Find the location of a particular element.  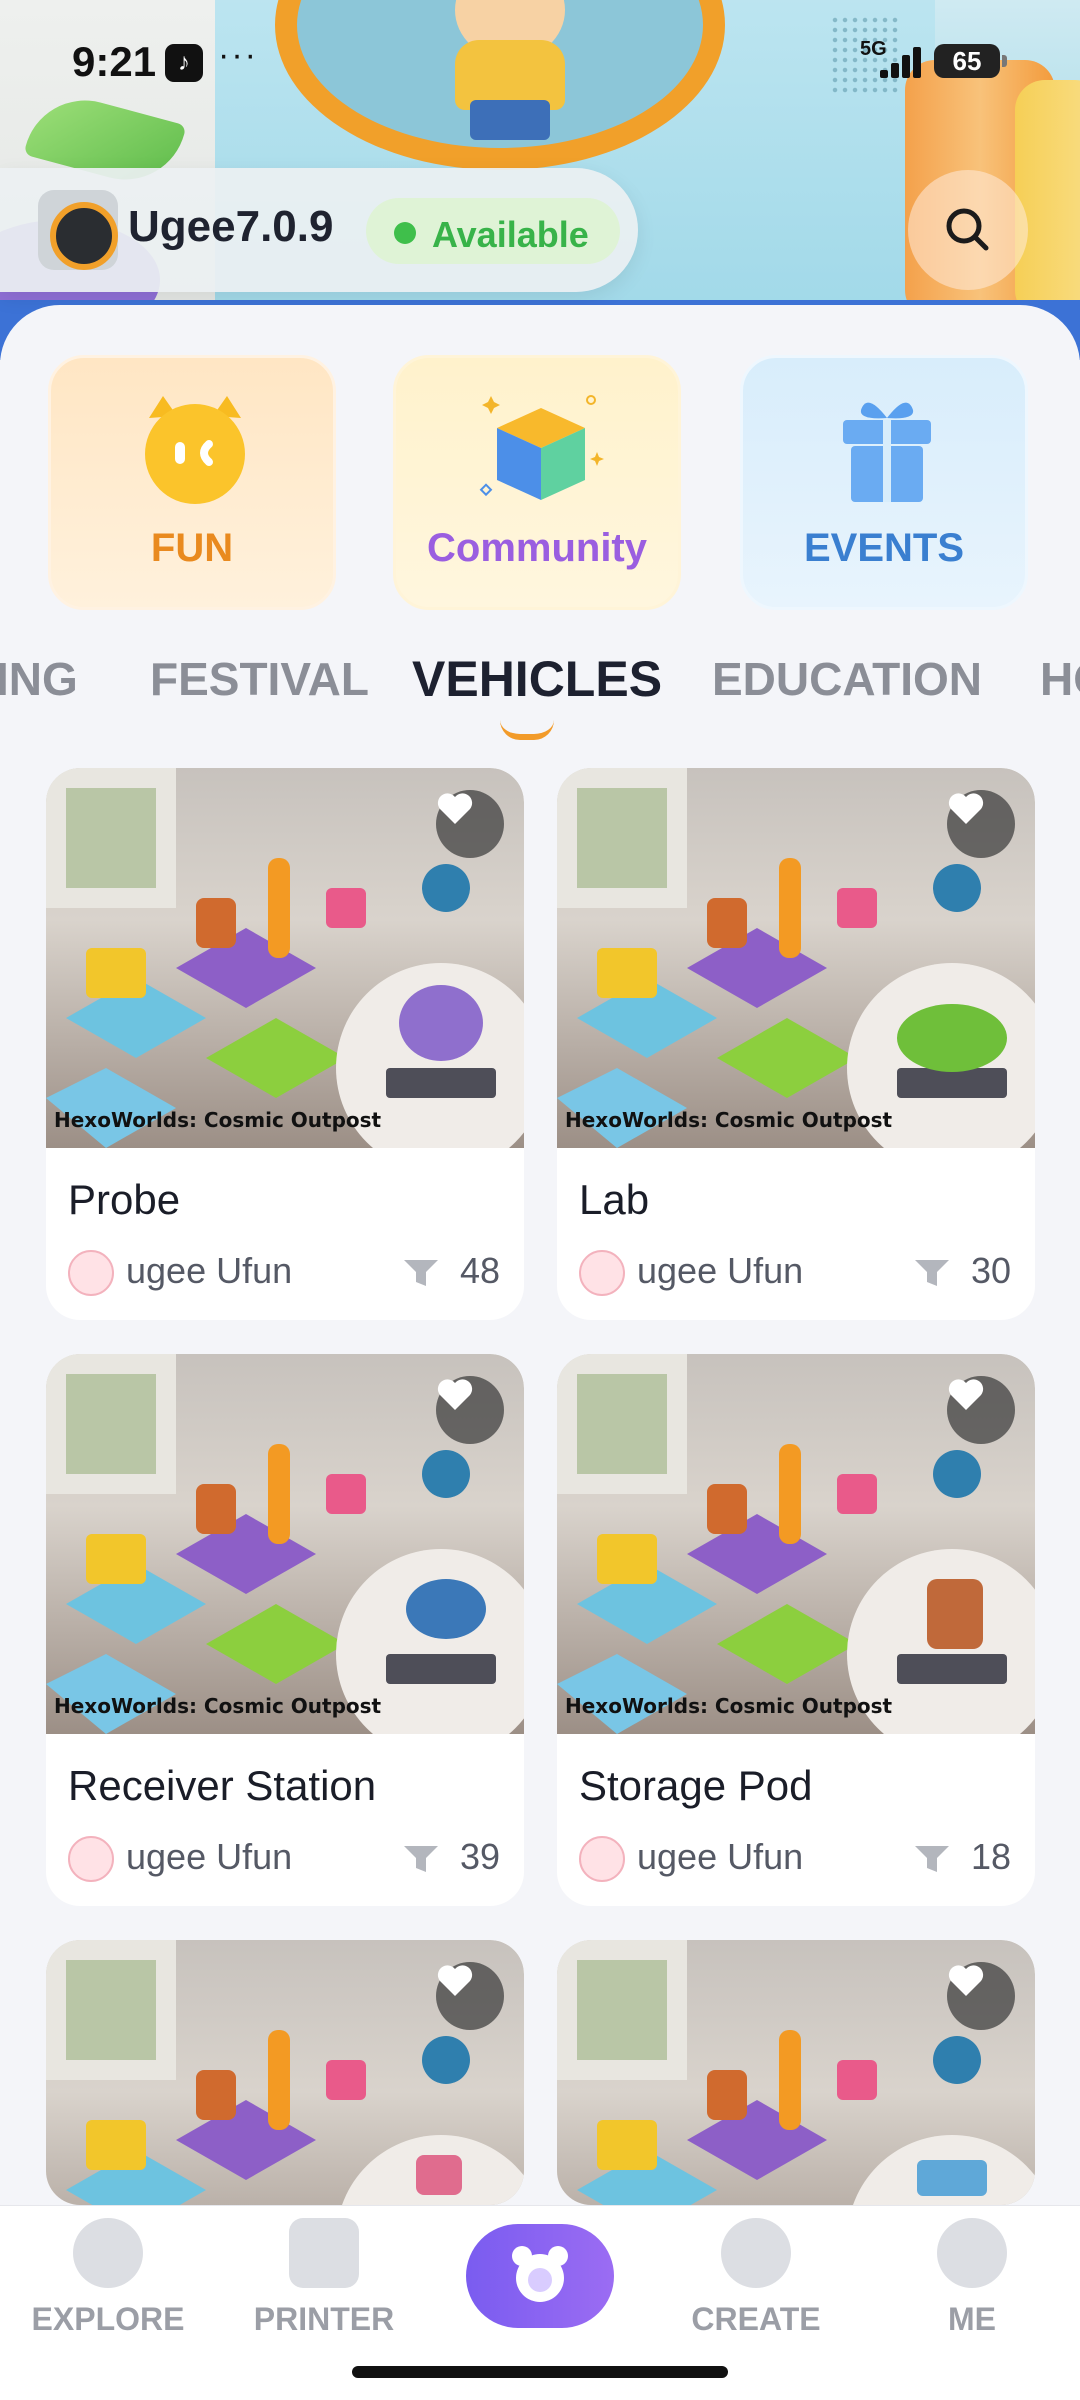

category-events: EVENTS is located at coordinates (884, 482).